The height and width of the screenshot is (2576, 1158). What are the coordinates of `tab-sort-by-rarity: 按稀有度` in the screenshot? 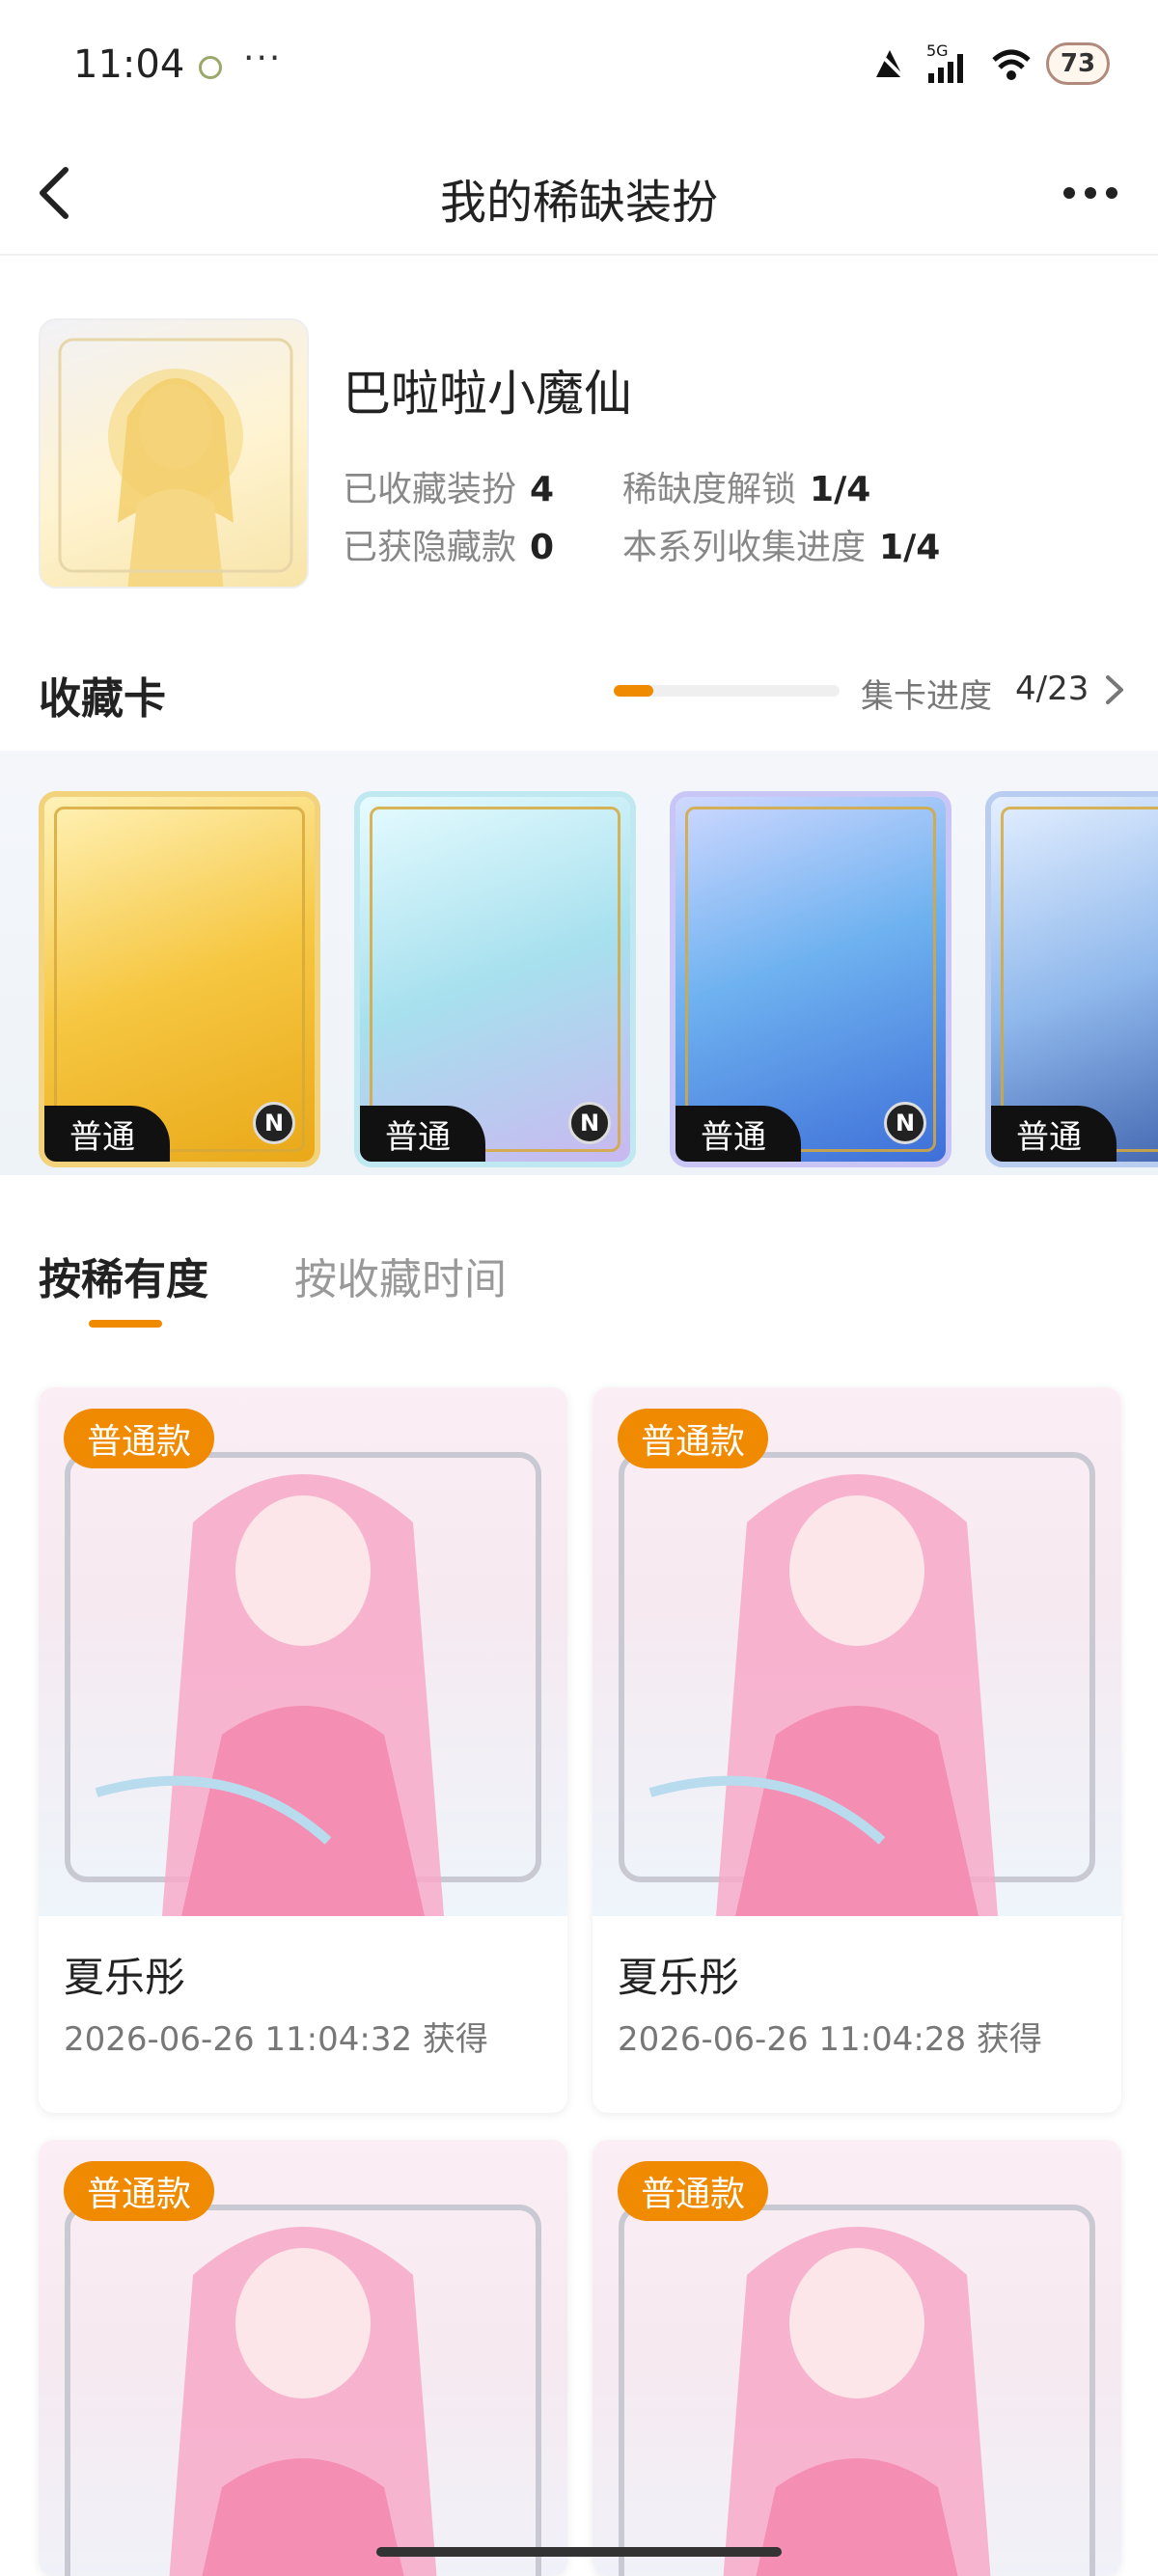 It's located at (123, 1276).